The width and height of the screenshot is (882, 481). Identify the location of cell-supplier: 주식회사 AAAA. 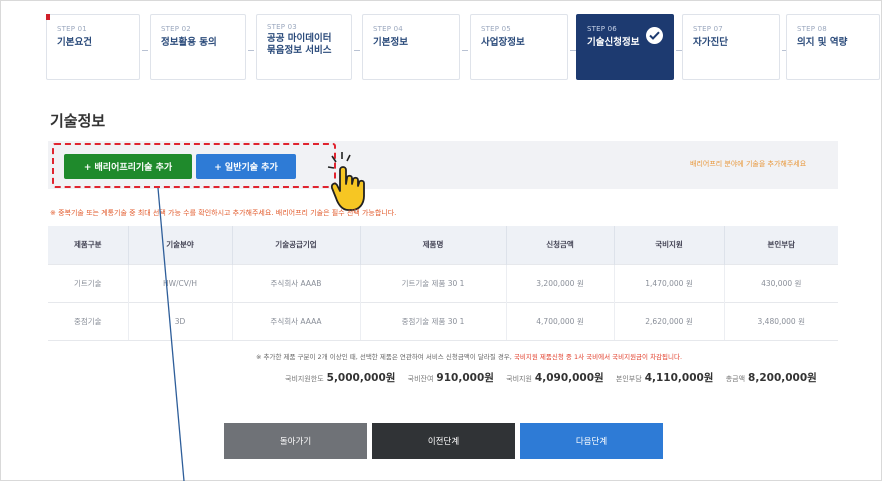
(296, 321).